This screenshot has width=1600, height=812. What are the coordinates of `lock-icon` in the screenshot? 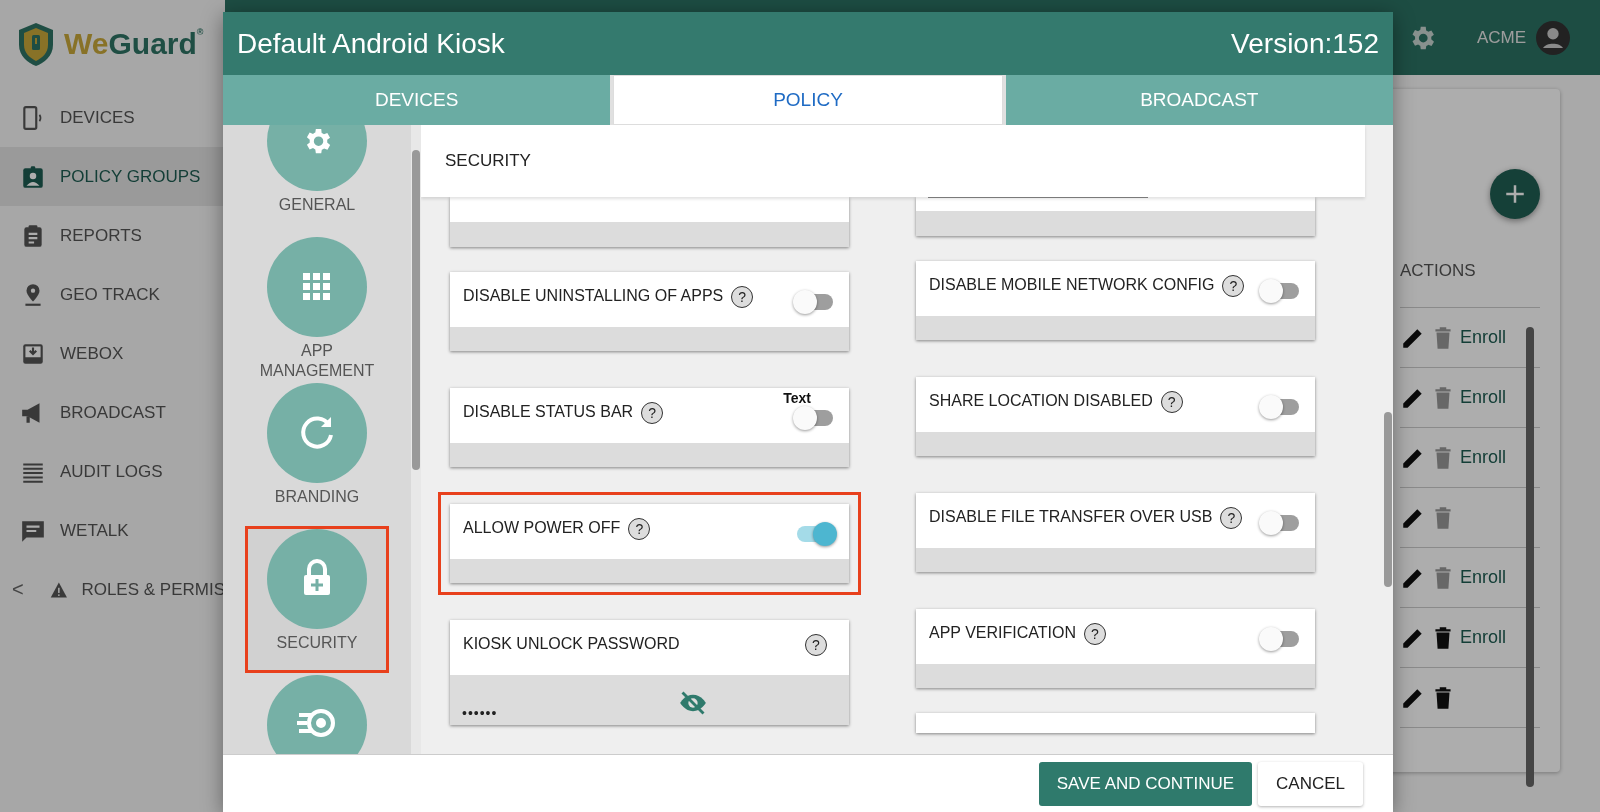 It's located at (317, 579).